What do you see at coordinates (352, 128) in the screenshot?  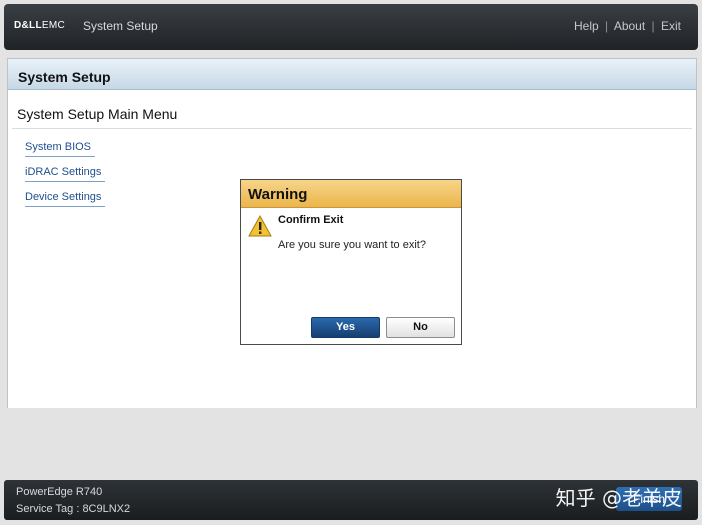 I see `menu-divider` at bounding box center [352, 128].